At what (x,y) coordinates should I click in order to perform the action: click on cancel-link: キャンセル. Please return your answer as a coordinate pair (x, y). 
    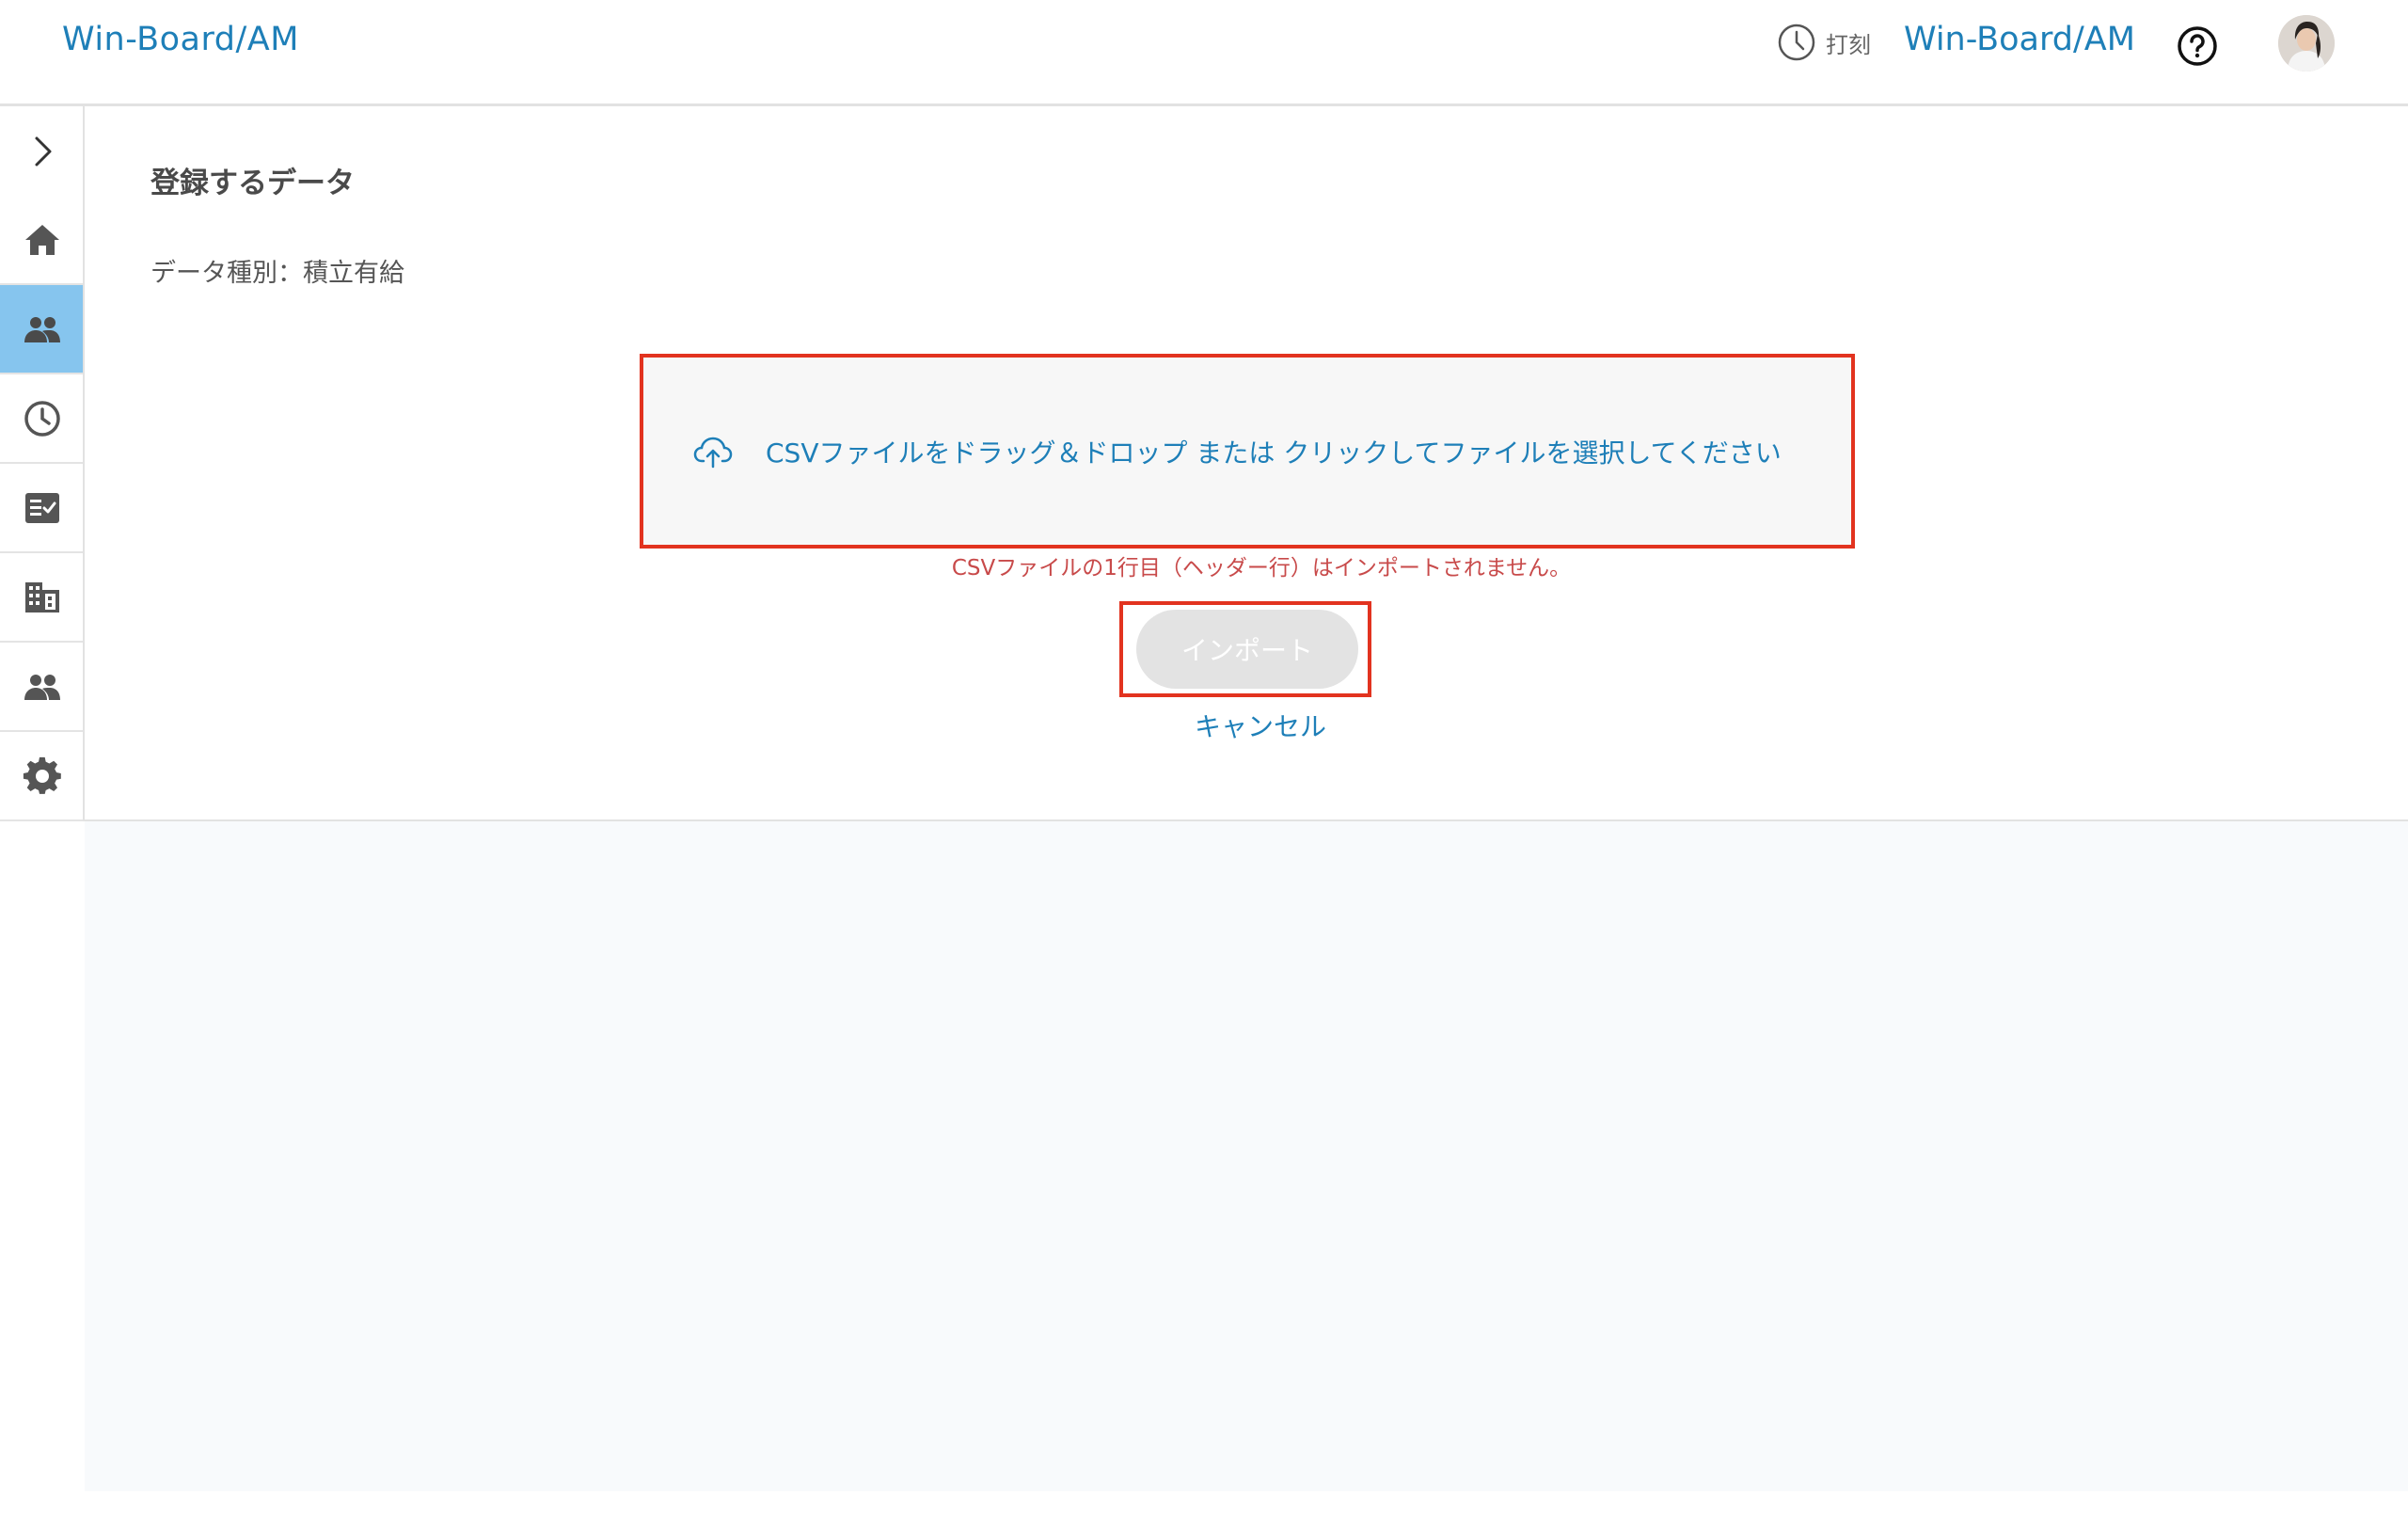
    Looking at the image, I should click on (1247, 725).